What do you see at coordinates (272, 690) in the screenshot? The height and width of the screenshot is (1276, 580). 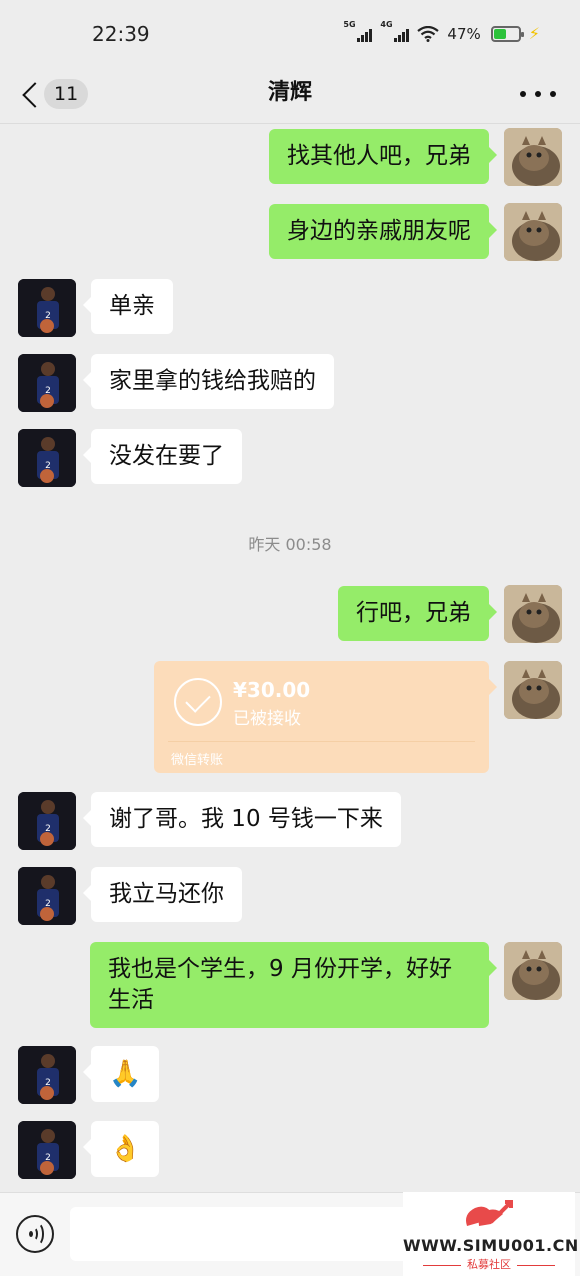 I see `transfer-amount: ¥30.00` at bounding box center [272, 690].